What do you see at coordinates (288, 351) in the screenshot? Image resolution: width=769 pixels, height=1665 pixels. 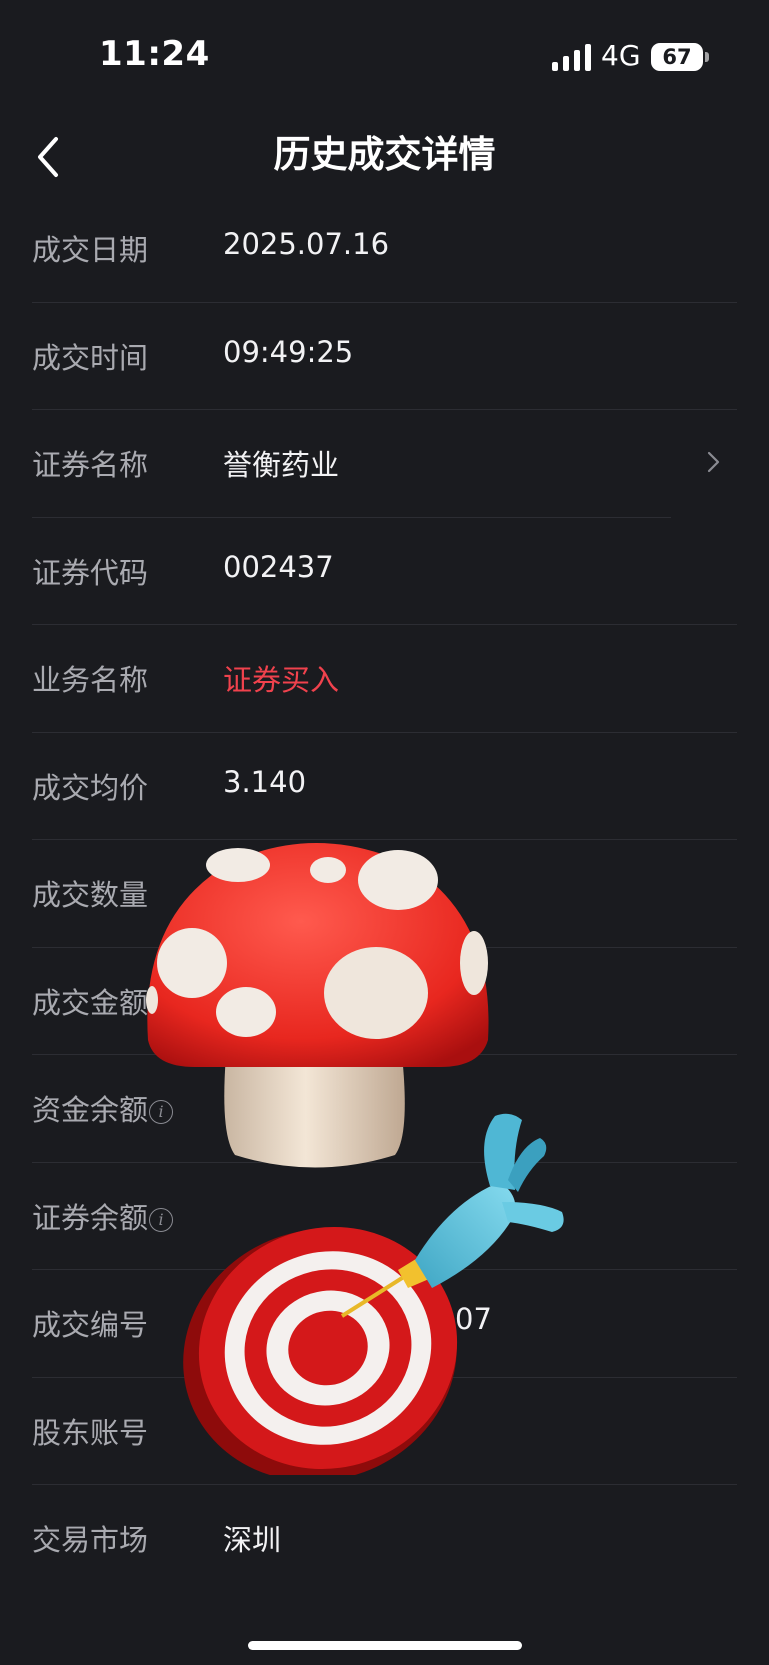 I see `row-value: 09:49:25` at bounding box center [288, 351].